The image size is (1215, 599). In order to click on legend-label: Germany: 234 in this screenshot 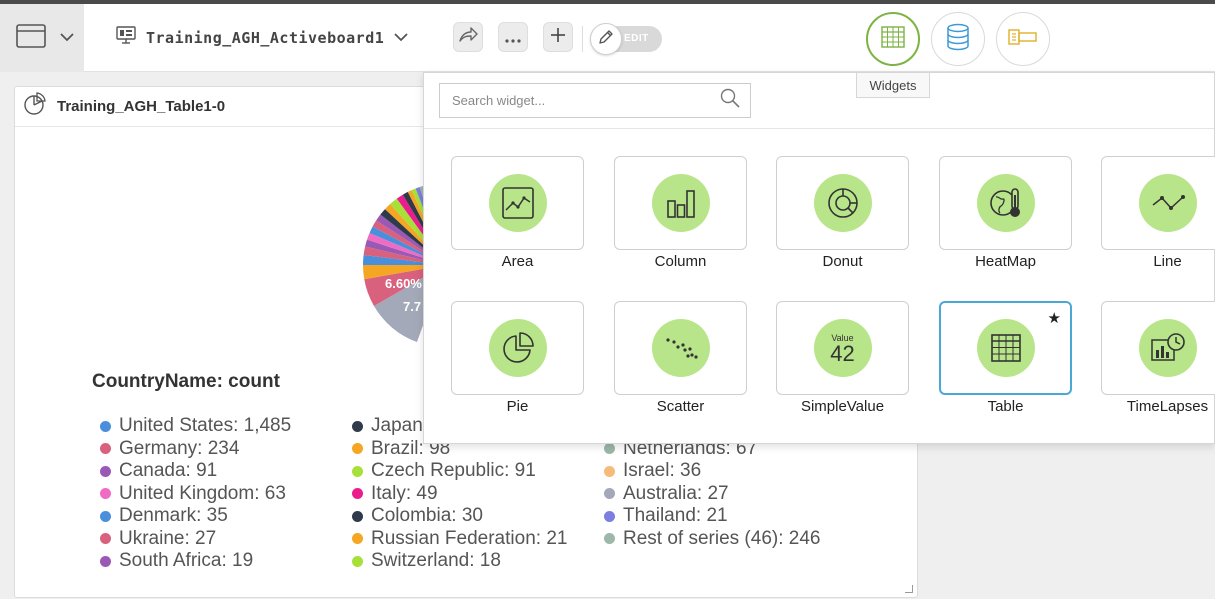, I will do `click(179, 448)`.